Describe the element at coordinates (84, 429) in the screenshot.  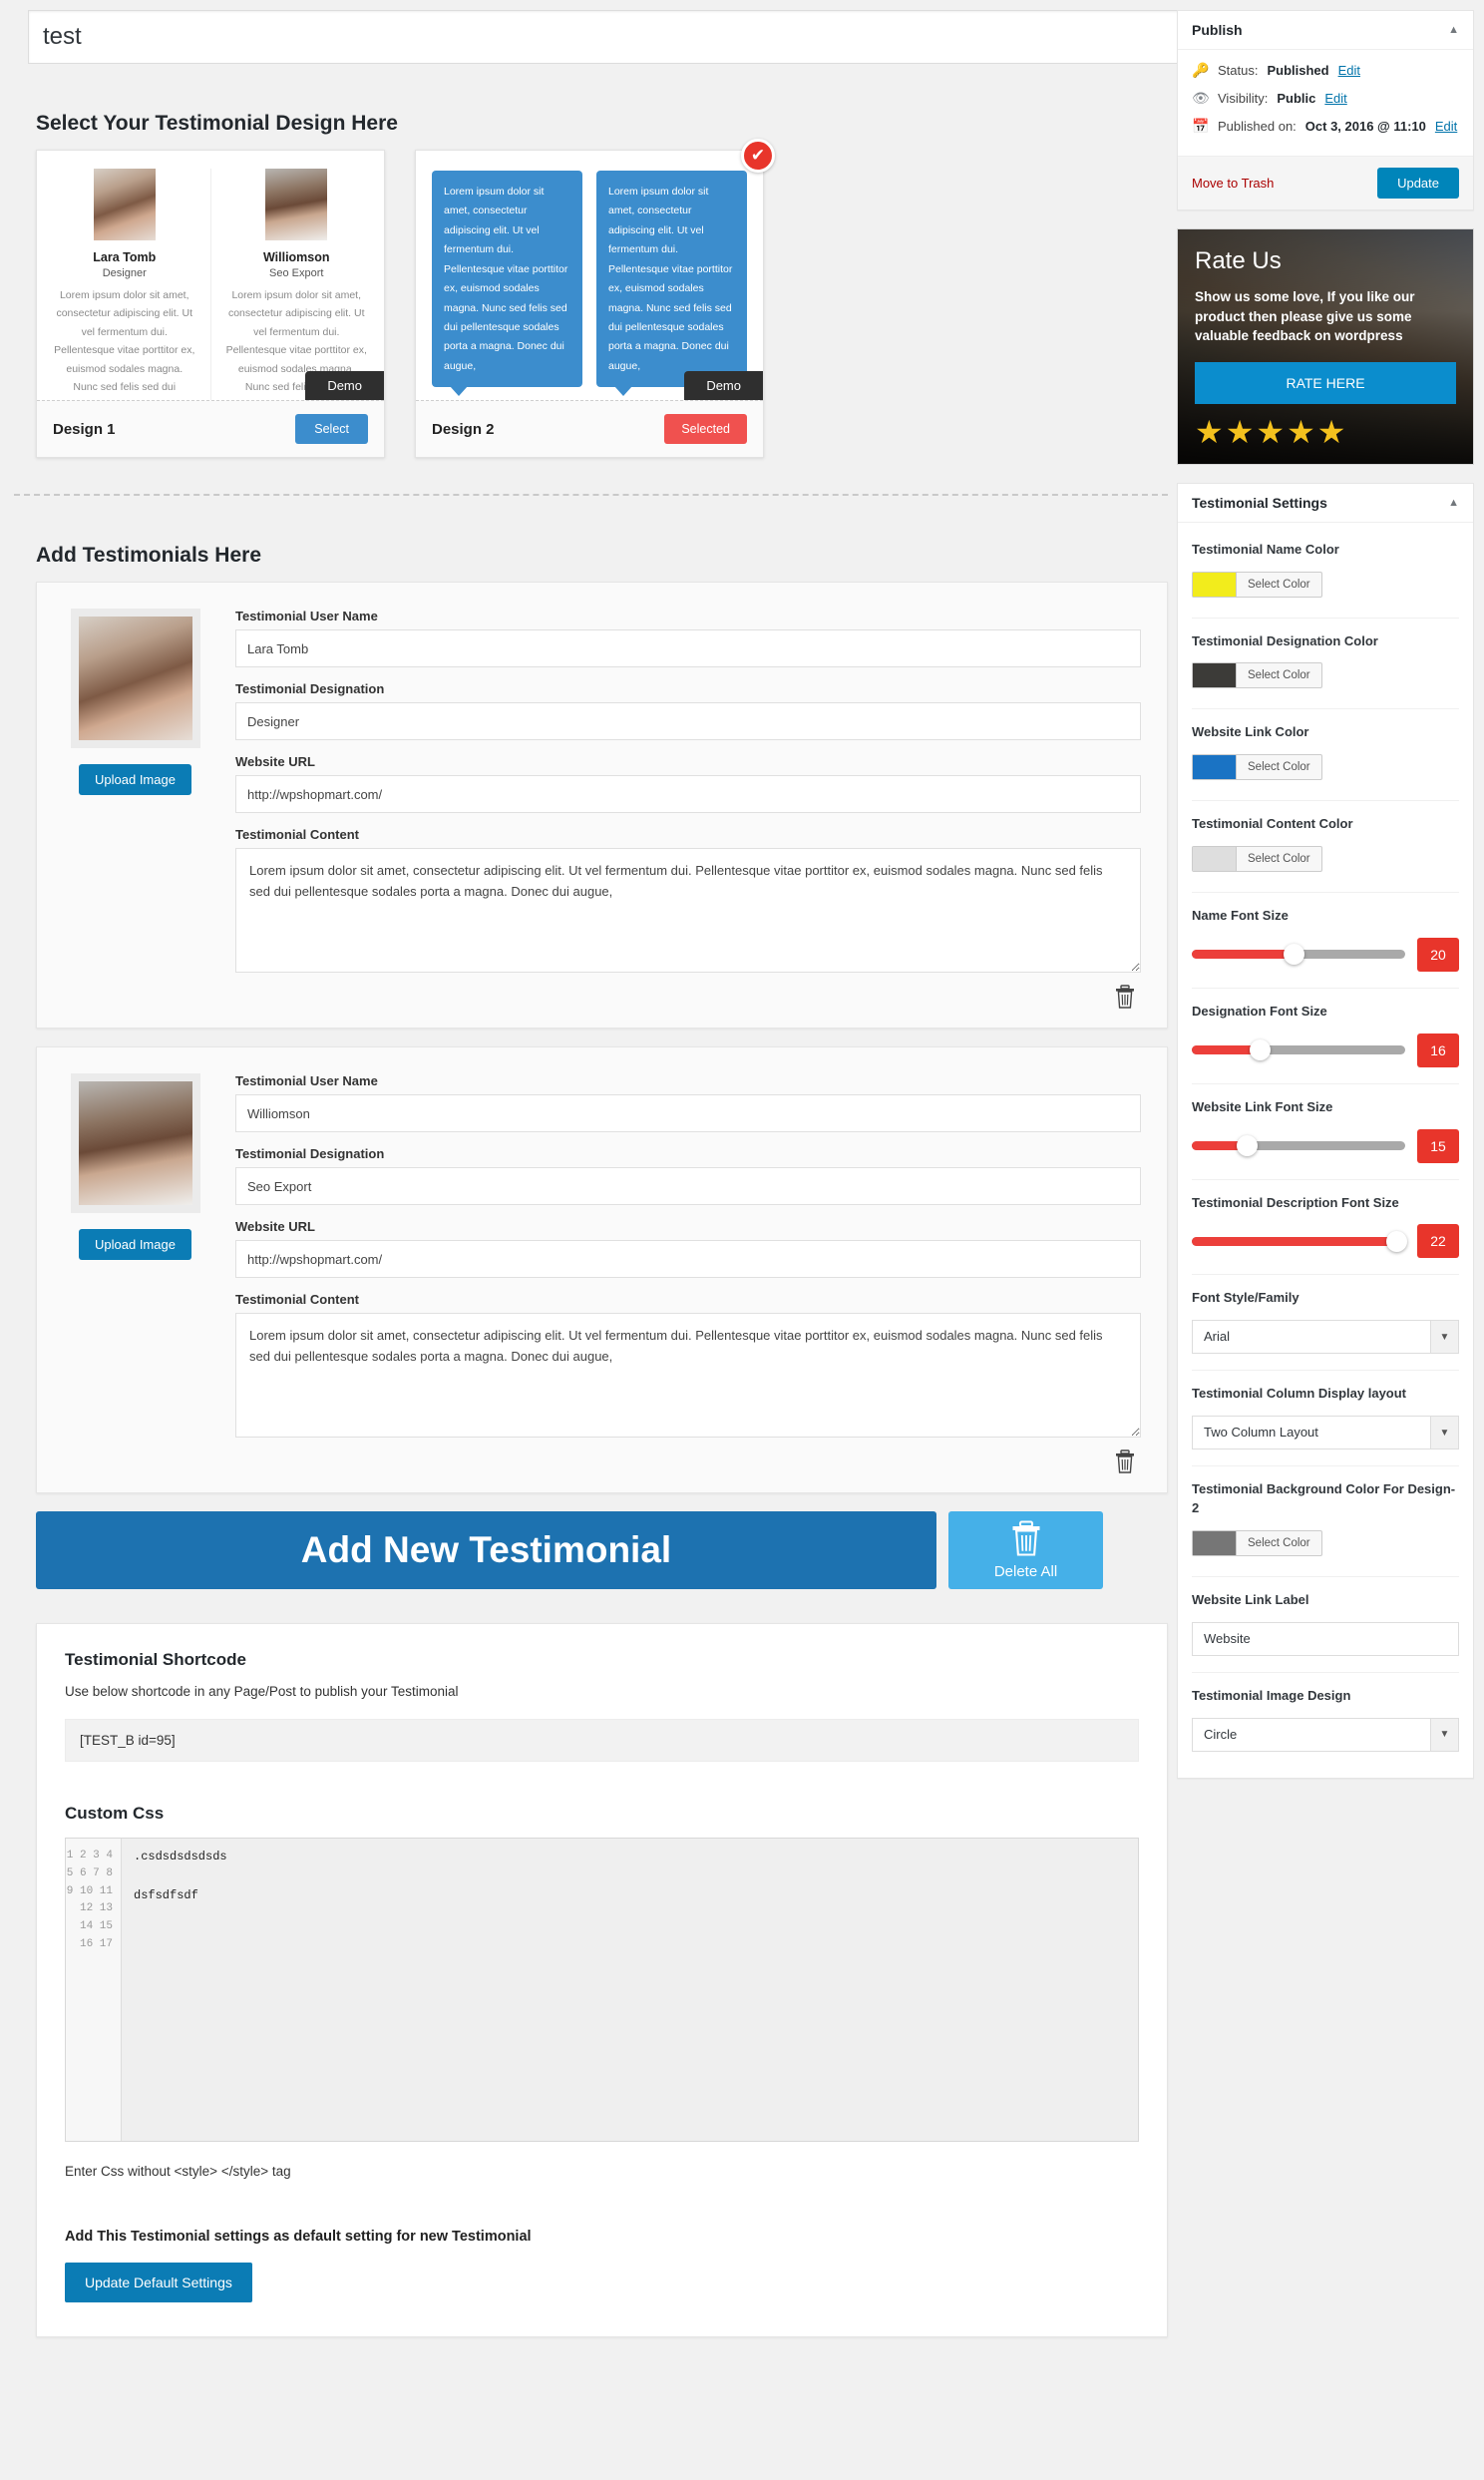
I see `design-1-label: Design 1` at that location.